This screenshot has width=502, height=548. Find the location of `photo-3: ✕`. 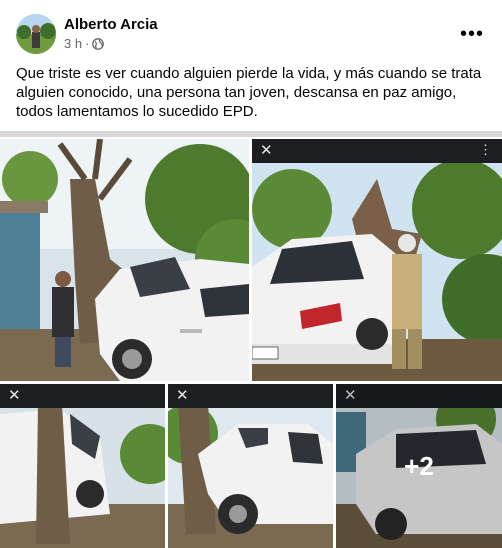

photo-3: ✕ is located at coordinates (82, 466).